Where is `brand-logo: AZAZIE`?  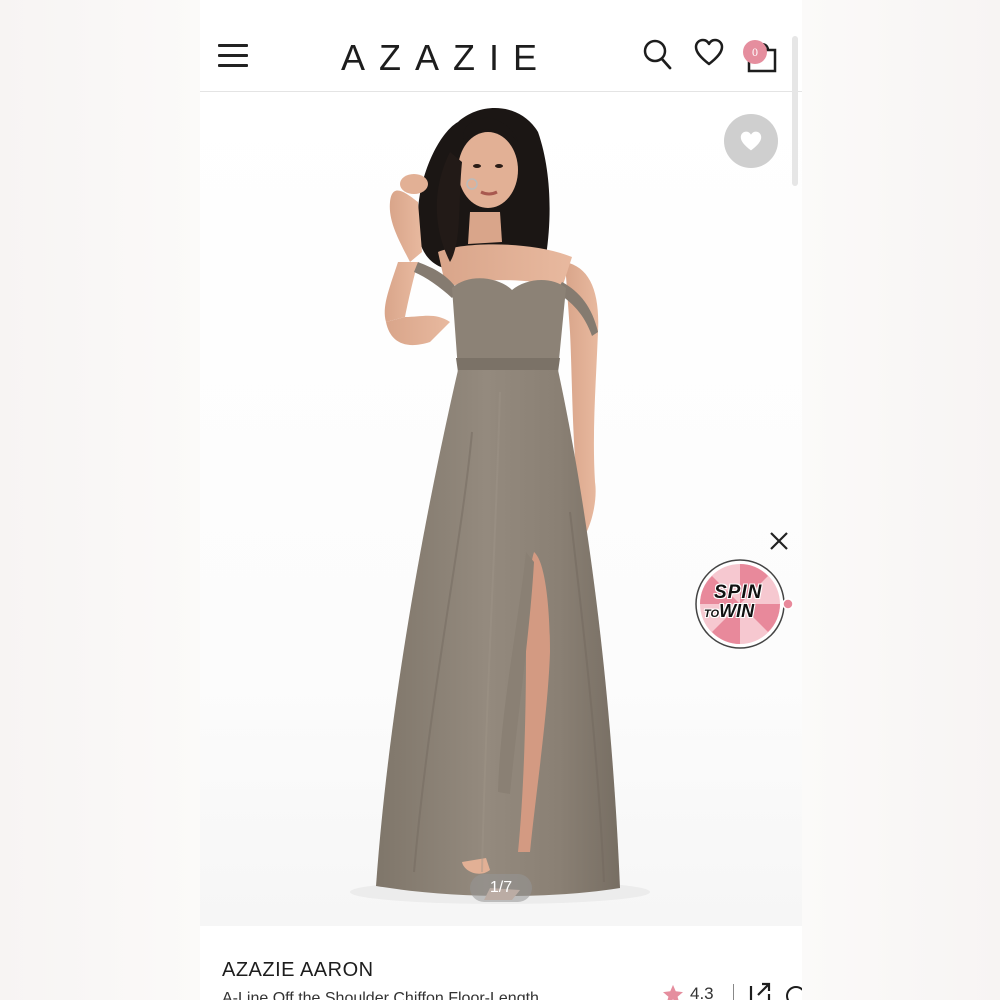
brand-logo: AZAZIE is located at coordinates (446, 58).